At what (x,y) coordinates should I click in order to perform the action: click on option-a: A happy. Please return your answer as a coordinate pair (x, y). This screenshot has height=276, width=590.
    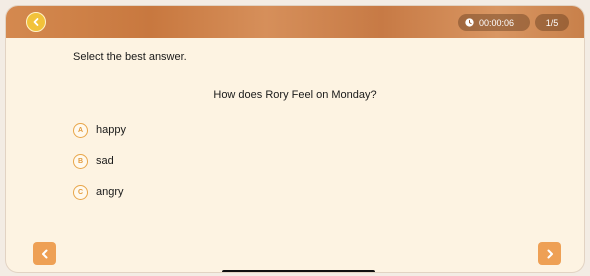
    Looking at the image, I should click on (99, 130).